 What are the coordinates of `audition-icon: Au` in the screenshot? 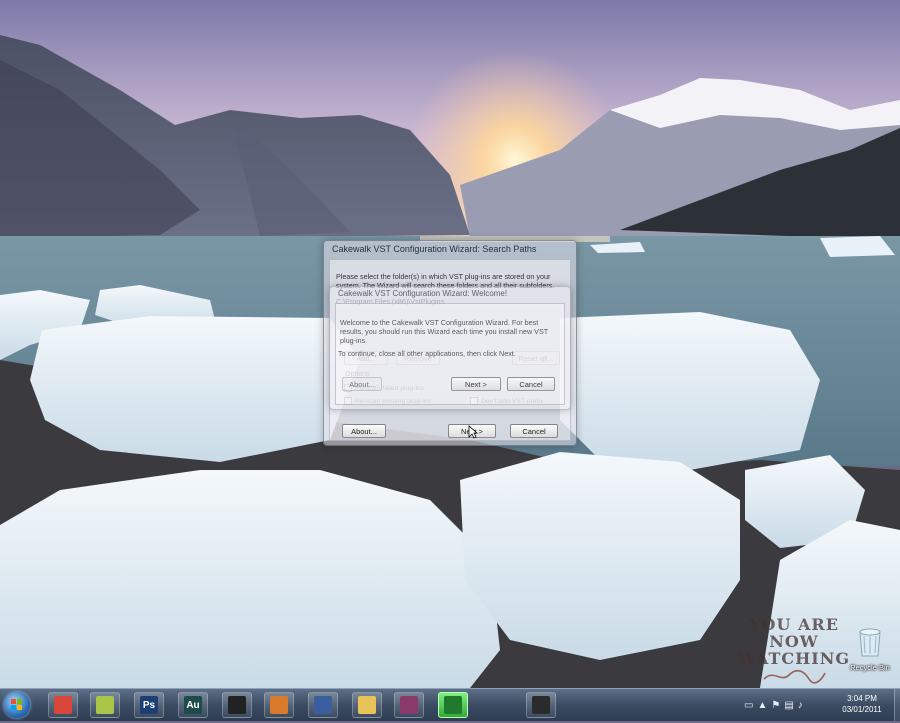 It's located at (193, 705).